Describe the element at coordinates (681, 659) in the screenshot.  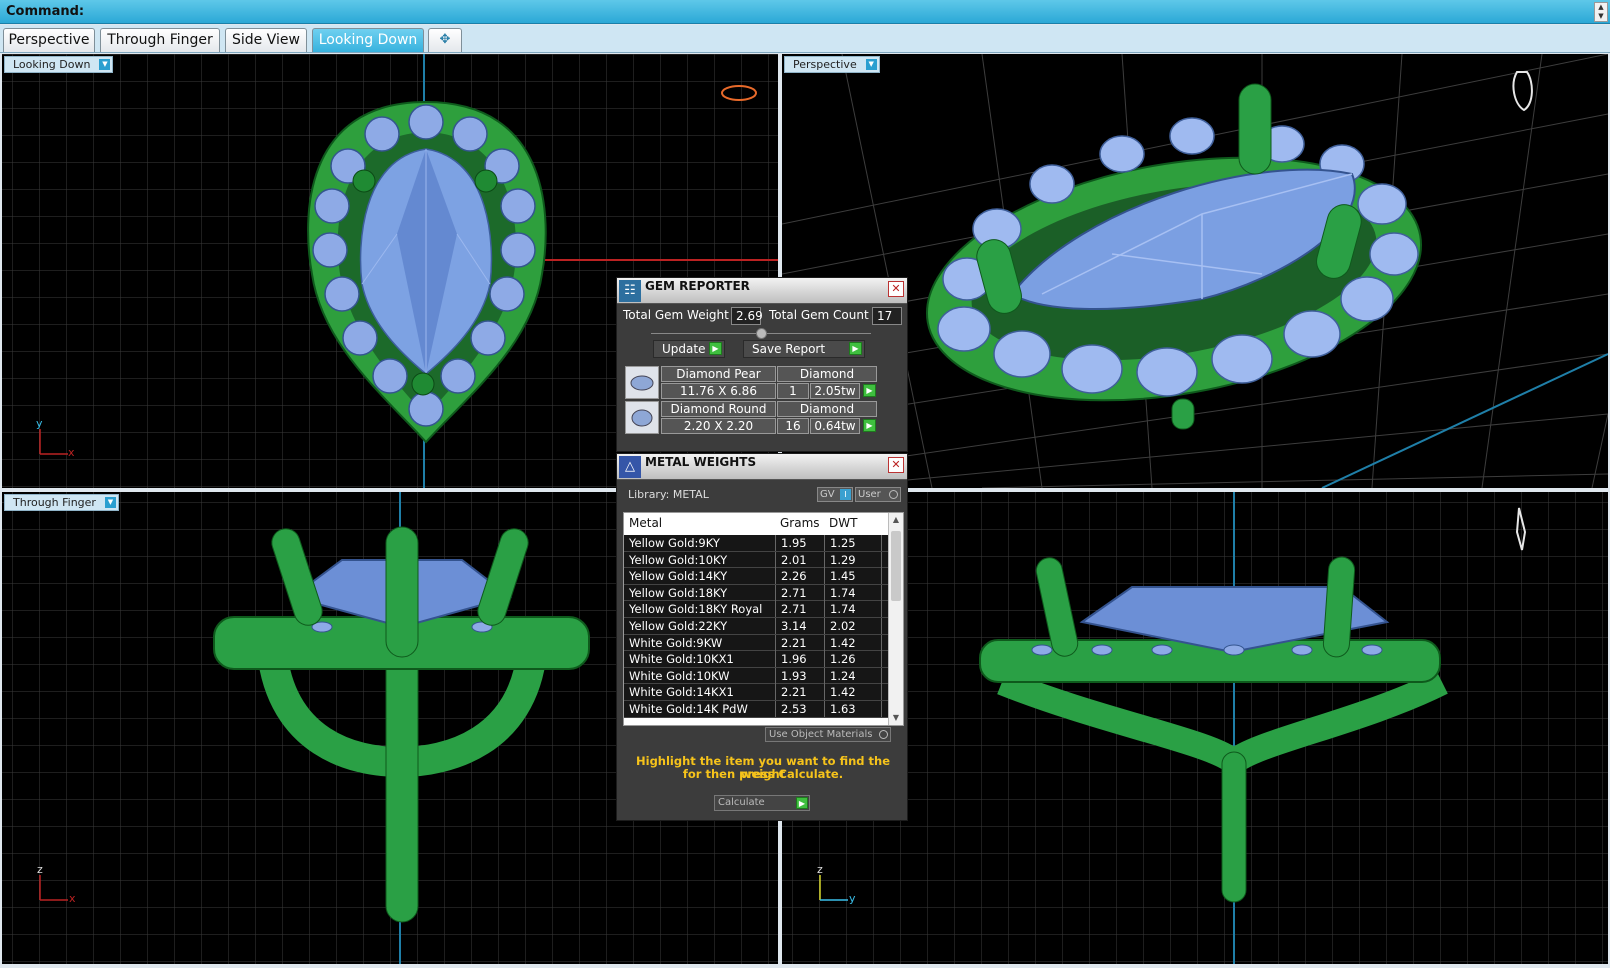
I see `metal-name: White Gold:10KX1` at that location.